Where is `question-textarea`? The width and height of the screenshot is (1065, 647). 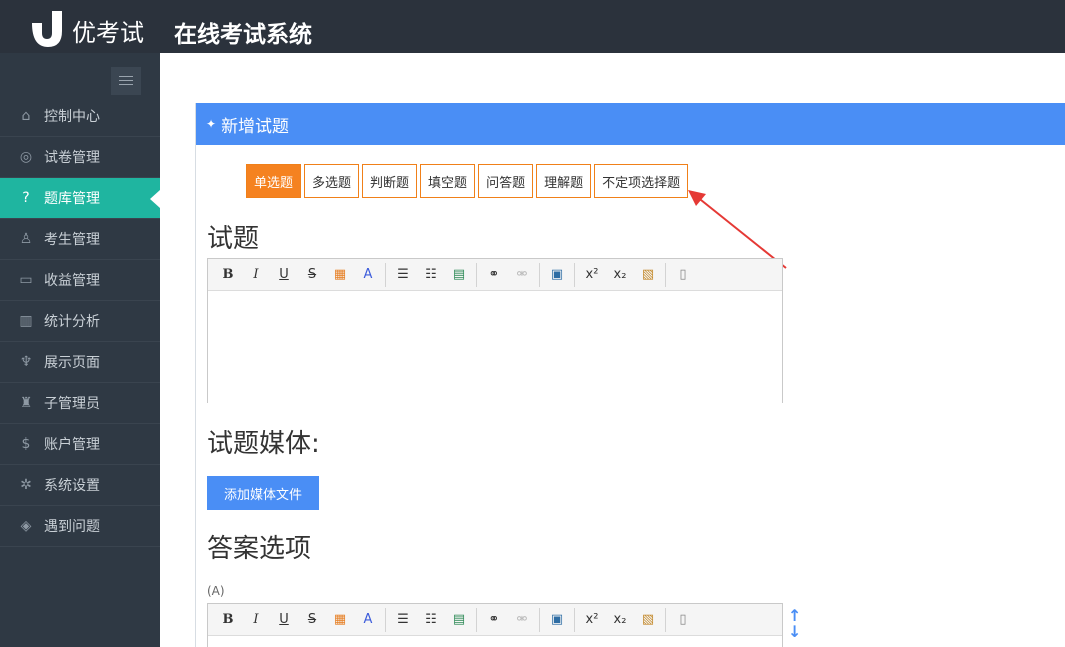
question-textarea is located at coordinates (495, 347).